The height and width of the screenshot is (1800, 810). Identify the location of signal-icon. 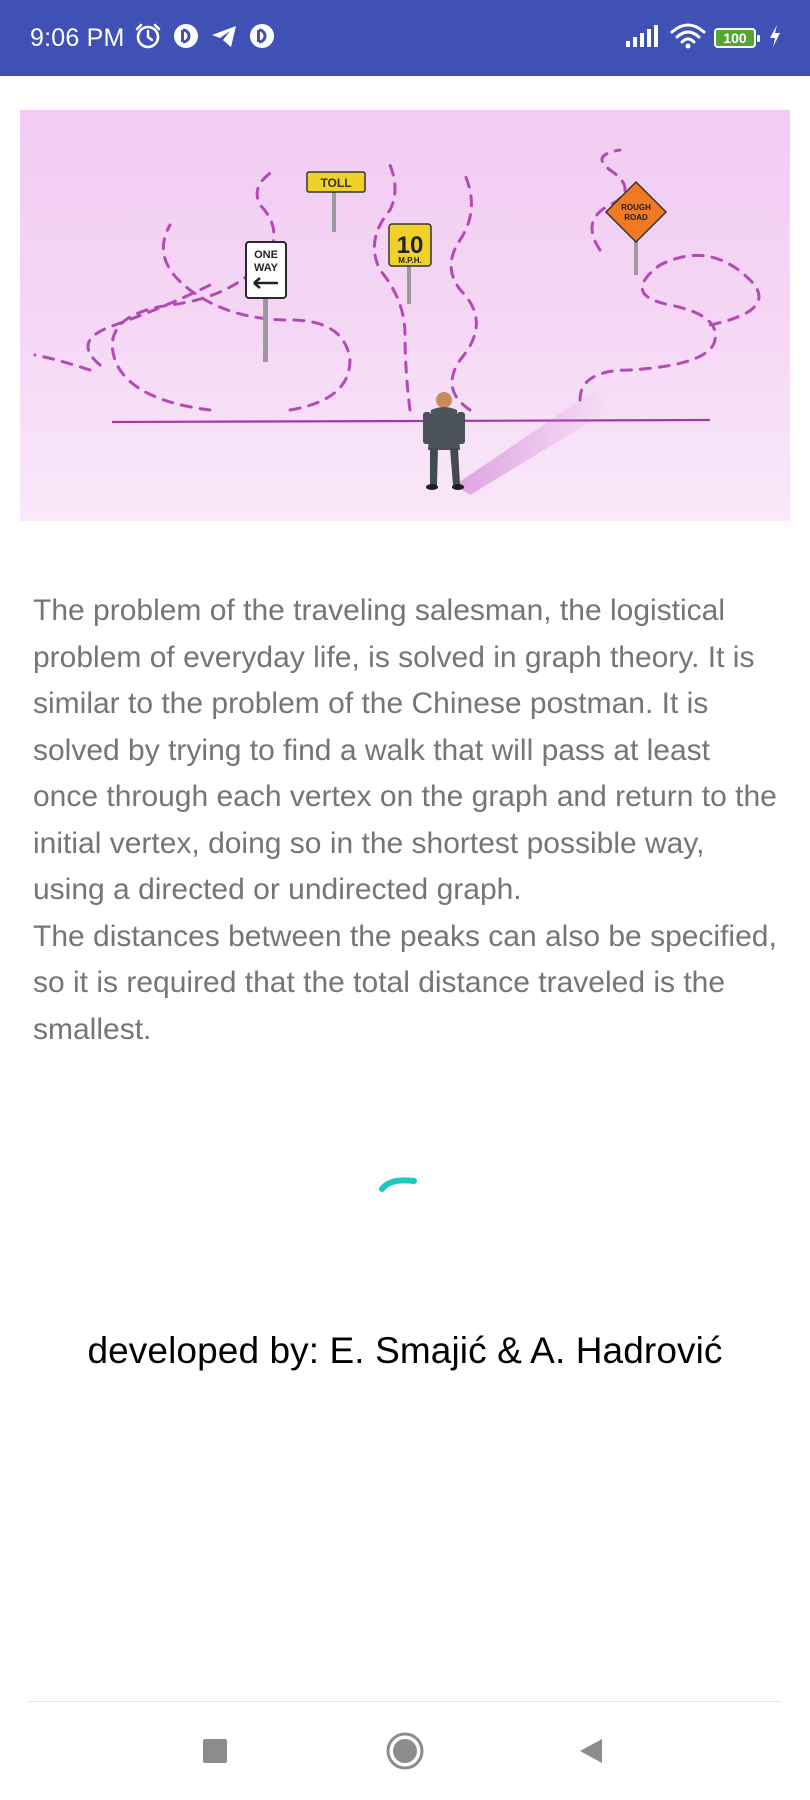
(643, 38).